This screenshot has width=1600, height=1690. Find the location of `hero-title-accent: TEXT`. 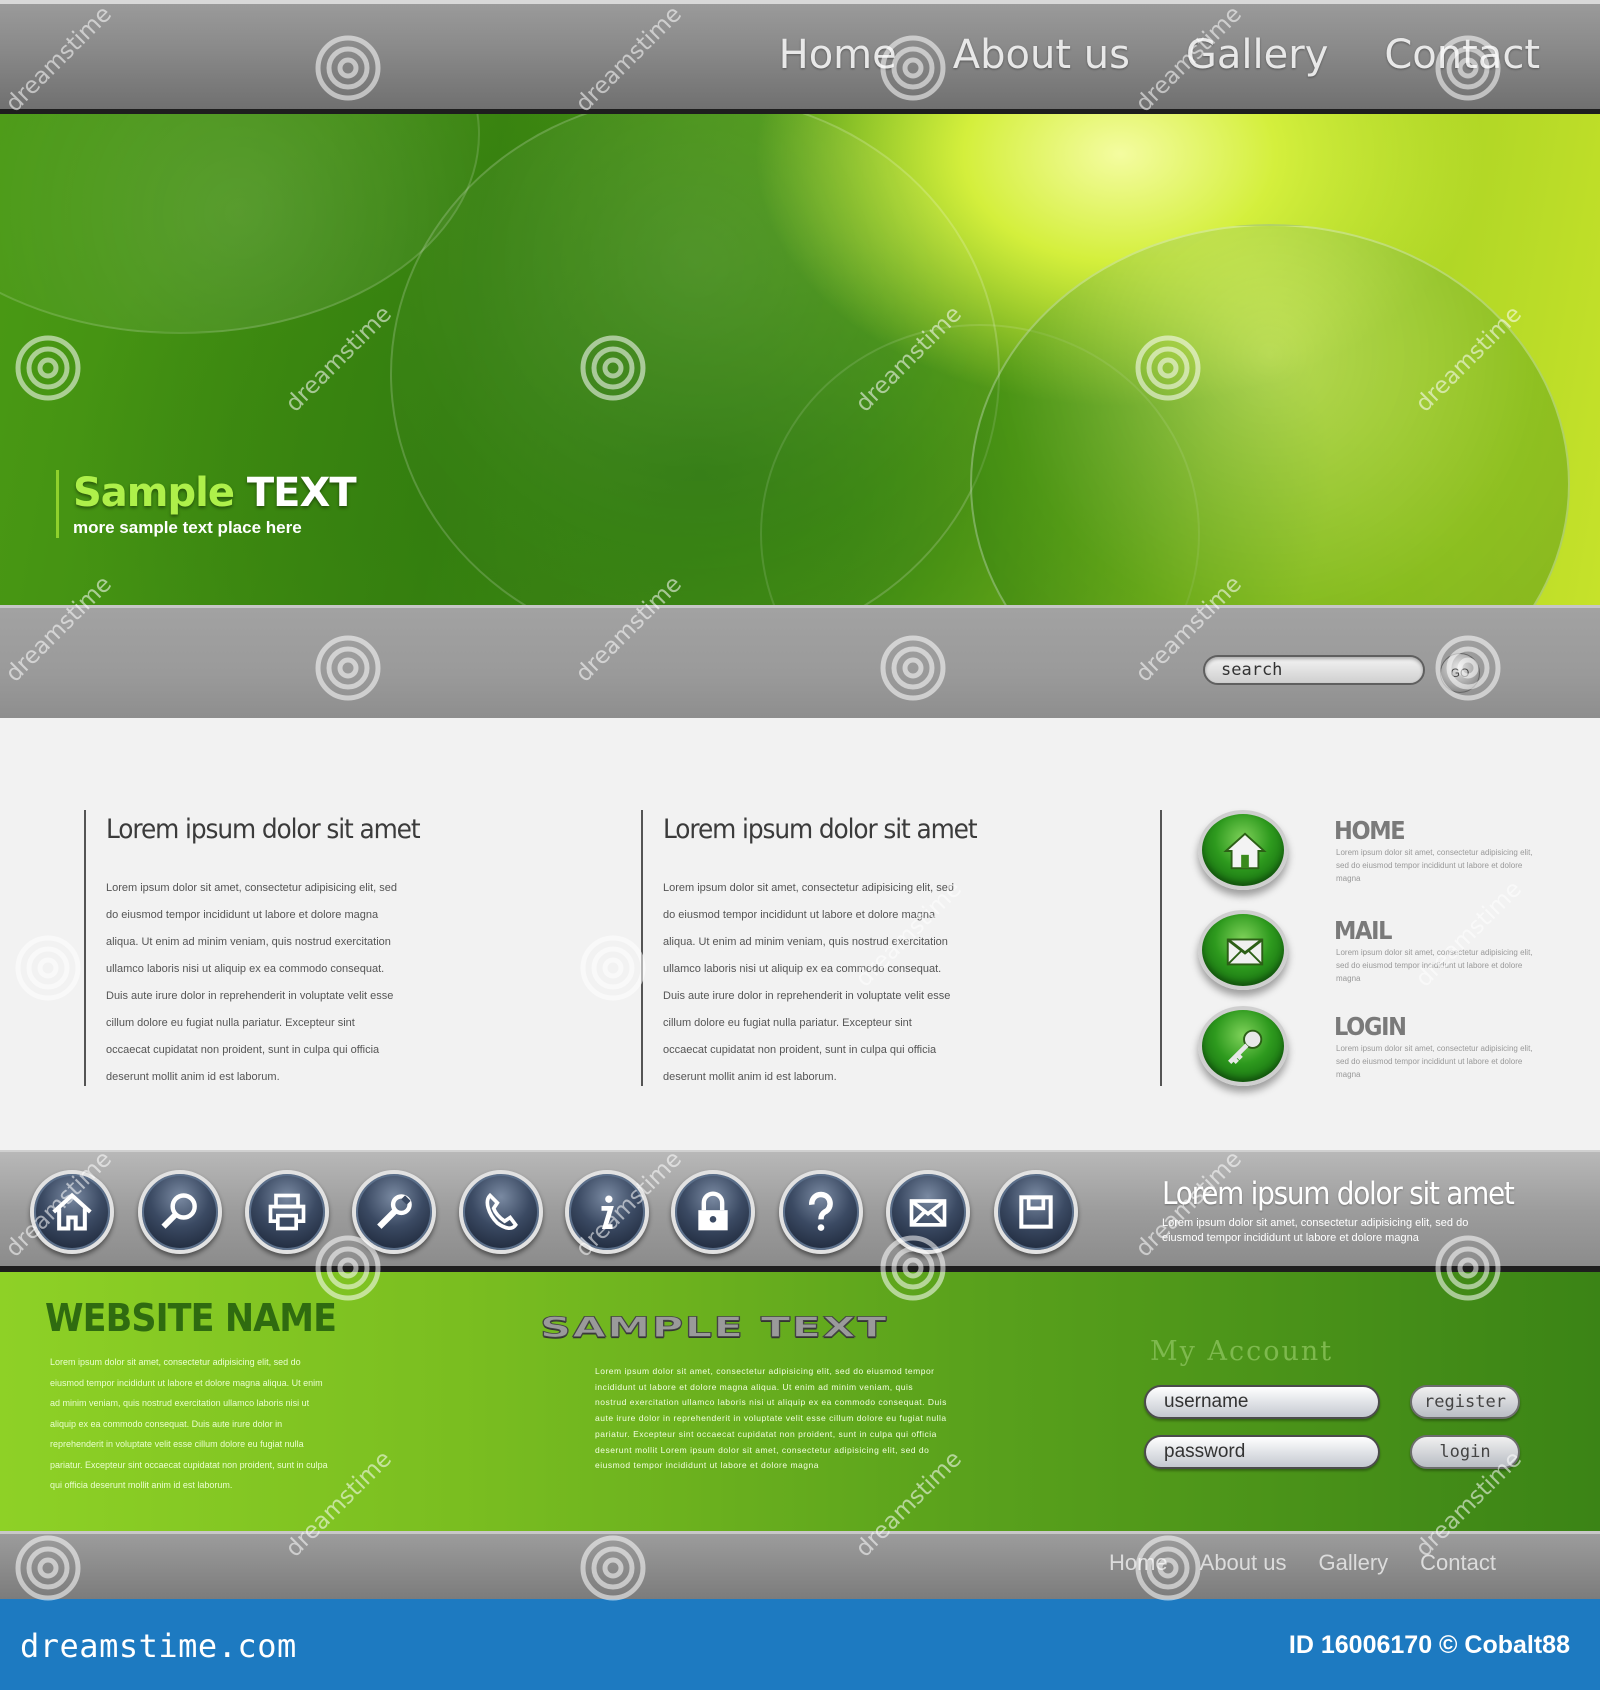

hero-title-accent: TEXT is located at coordinates (301, 493).